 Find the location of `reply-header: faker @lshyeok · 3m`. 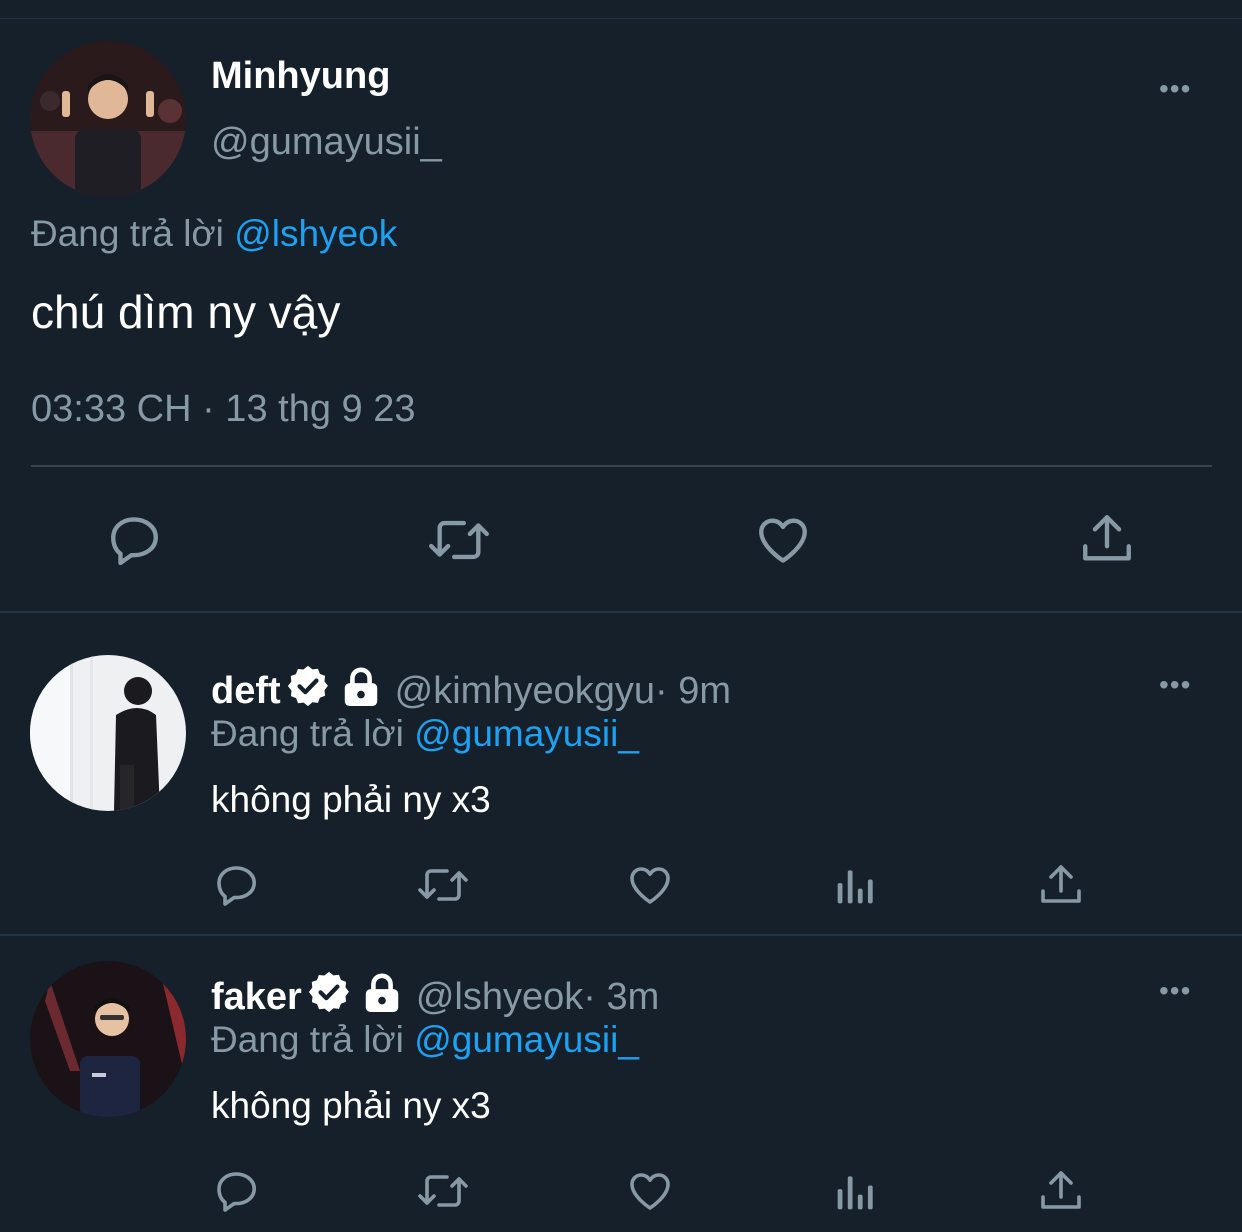

reply-header: faker @lshyeok · 3m is located at coordinates (435, 997).